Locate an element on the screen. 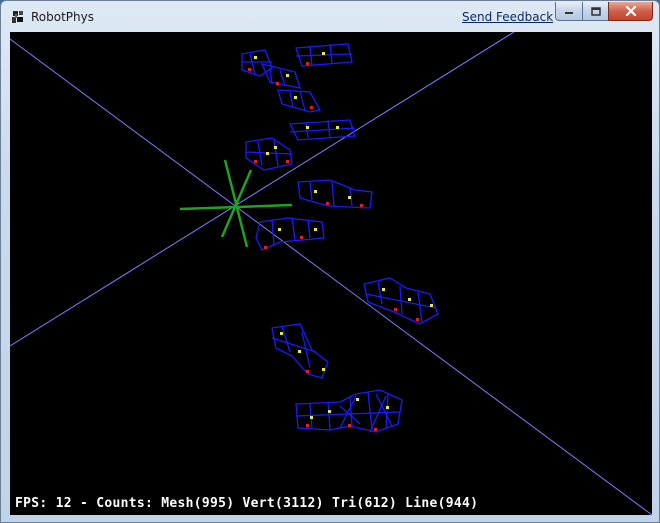 This screenshot has width=660, height=523. title-bar: RobotPhys Send Feedback is located at coordinates (330, 17).